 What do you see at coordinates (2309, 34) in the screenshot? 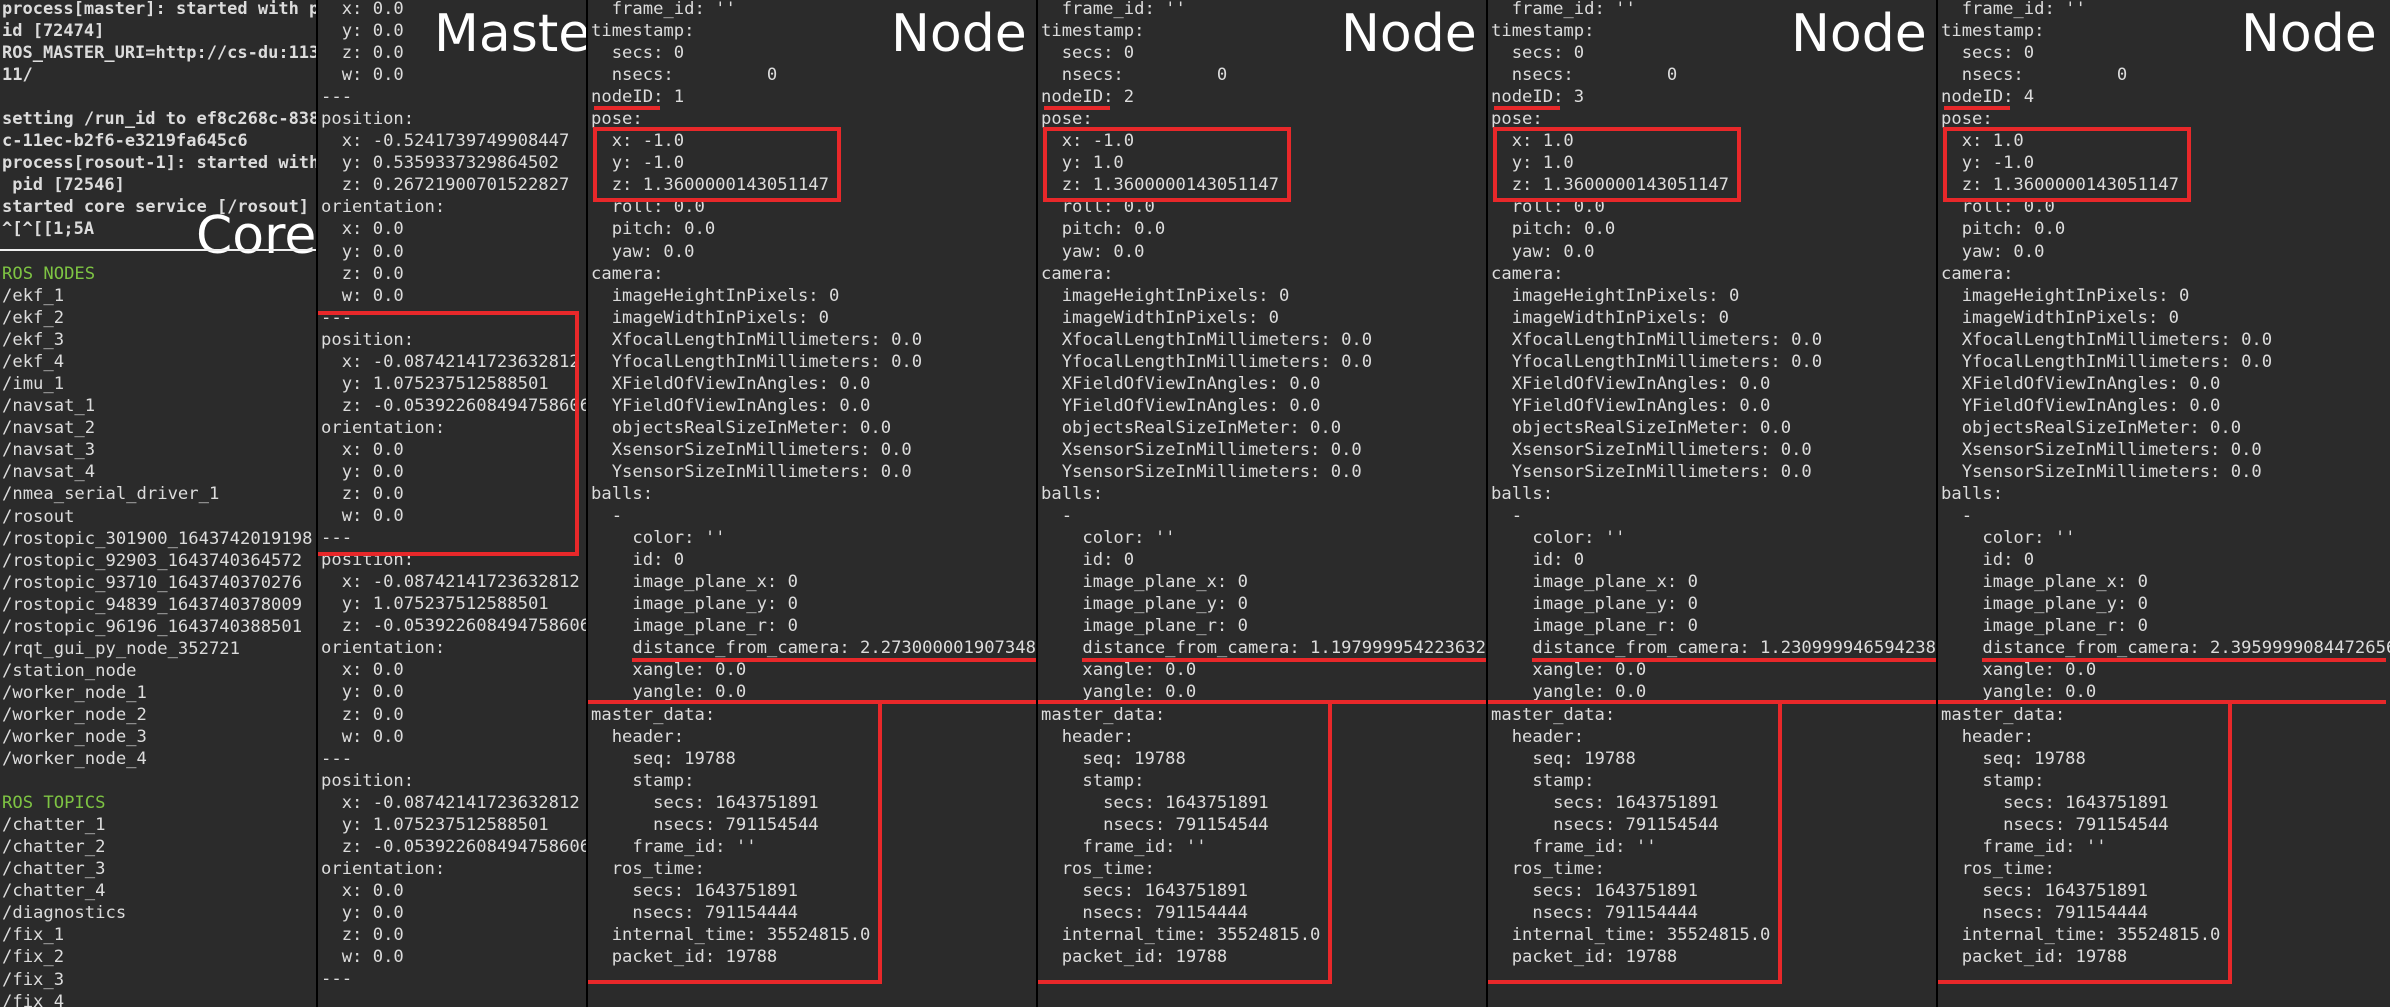
I see `node-4-pane-label: Node` at bounding box center [2309, 34].